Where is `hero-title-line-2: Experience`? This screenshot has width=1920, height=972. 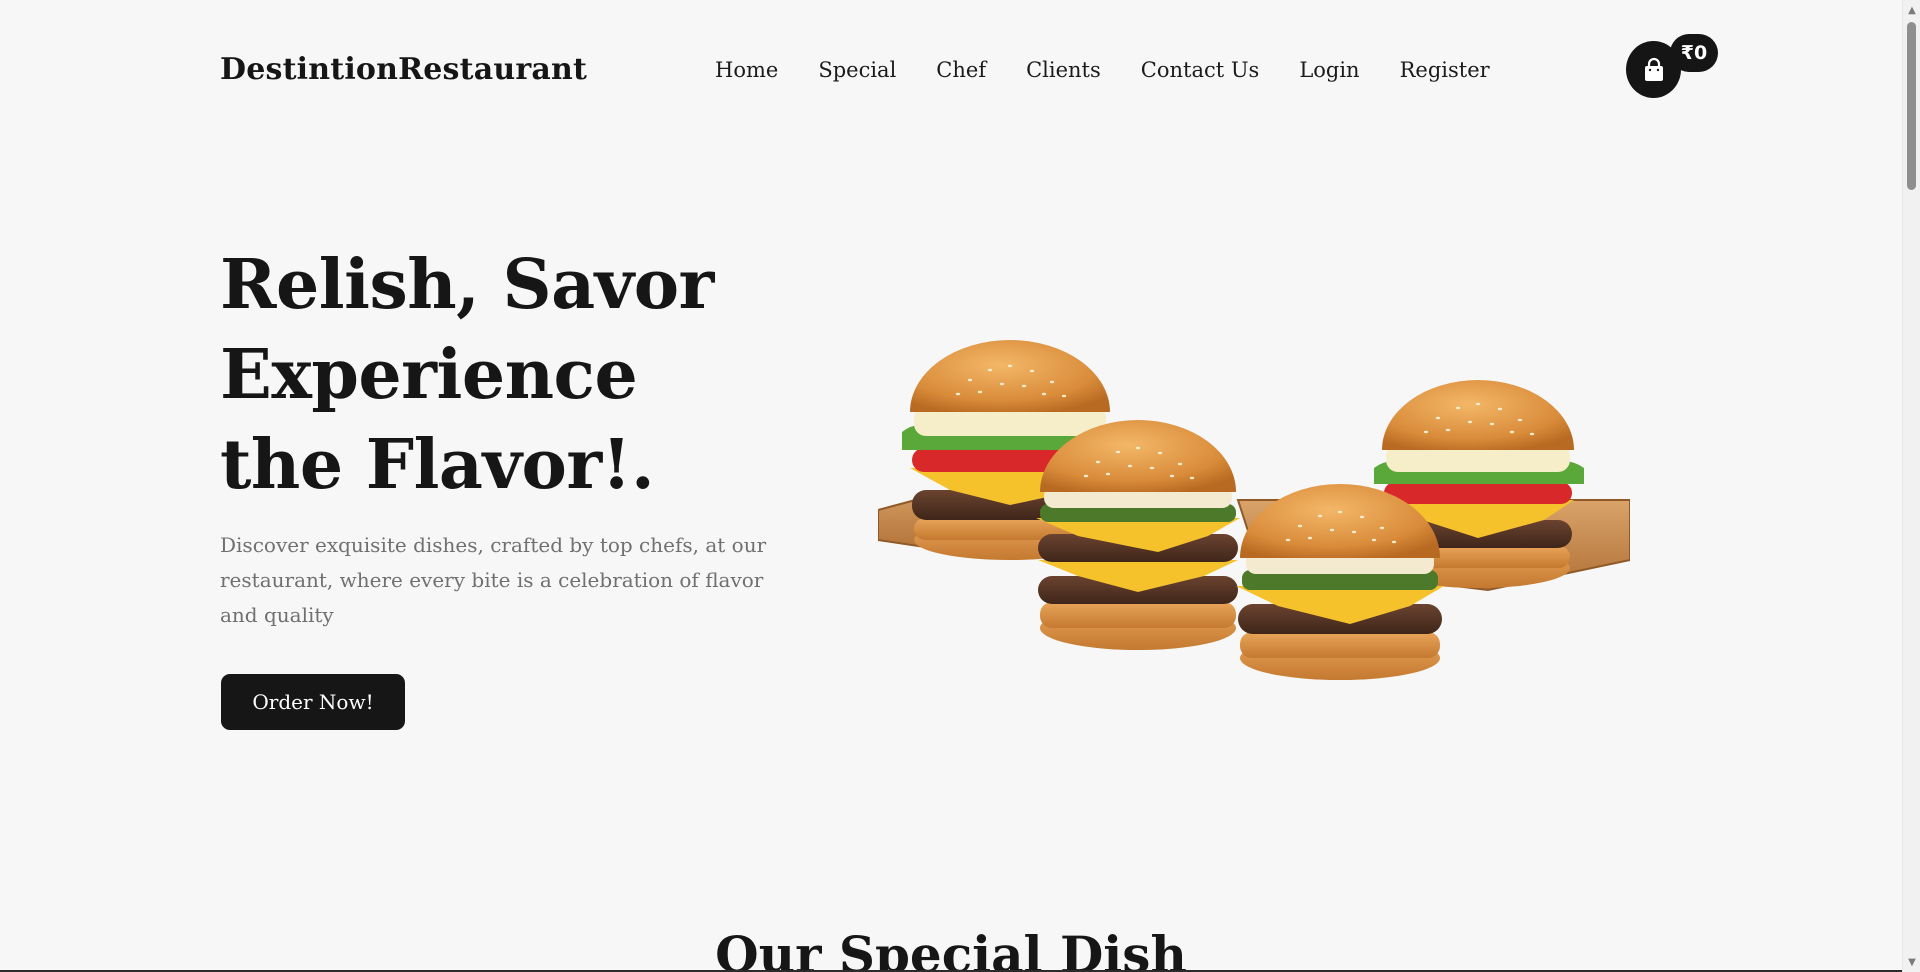
hero-title-line-2: Experience is located at coordinates (429, 375).